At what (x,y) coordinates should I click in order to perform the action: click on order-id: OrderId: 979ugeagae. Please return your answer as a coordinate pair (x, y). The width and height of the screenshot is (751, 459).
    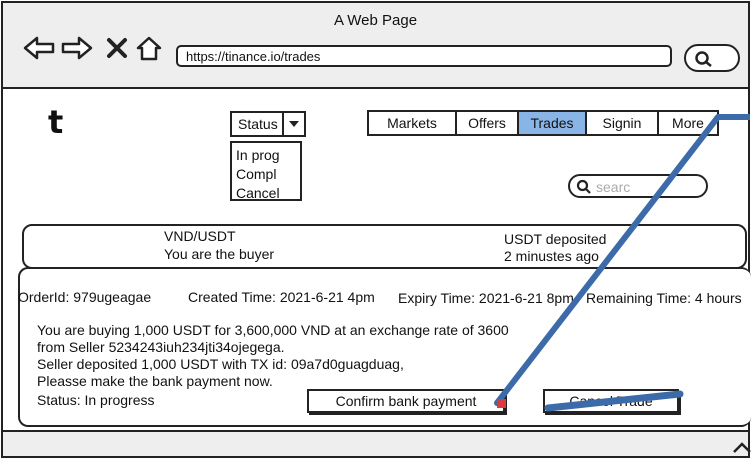
    Looking at the image, I should click on (85, 297).